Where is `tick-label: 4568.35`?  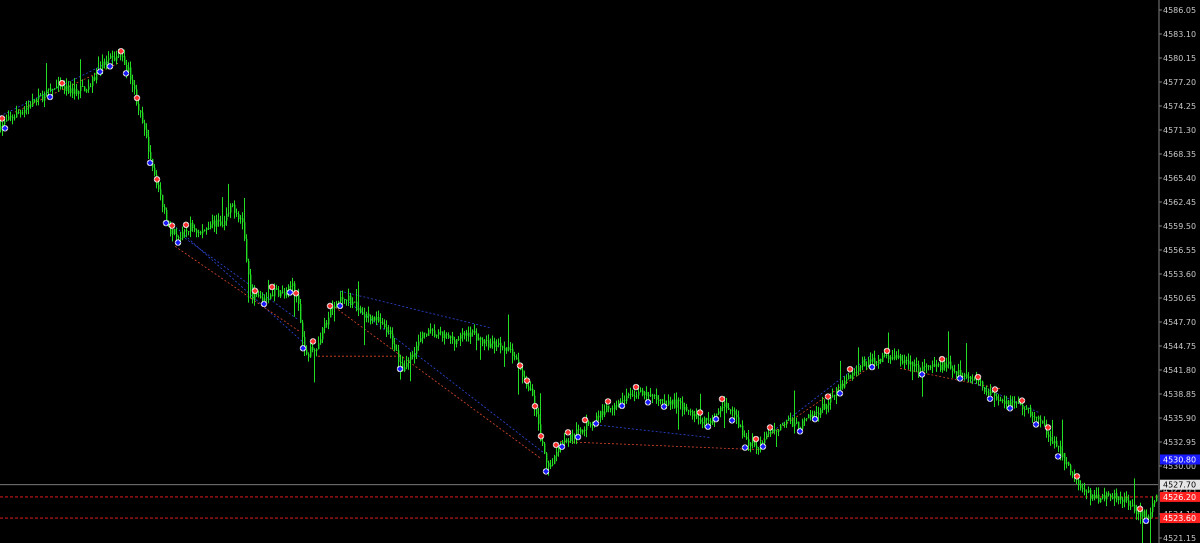
tick-label: 4568.35 is located at coordinates (1179, 154).